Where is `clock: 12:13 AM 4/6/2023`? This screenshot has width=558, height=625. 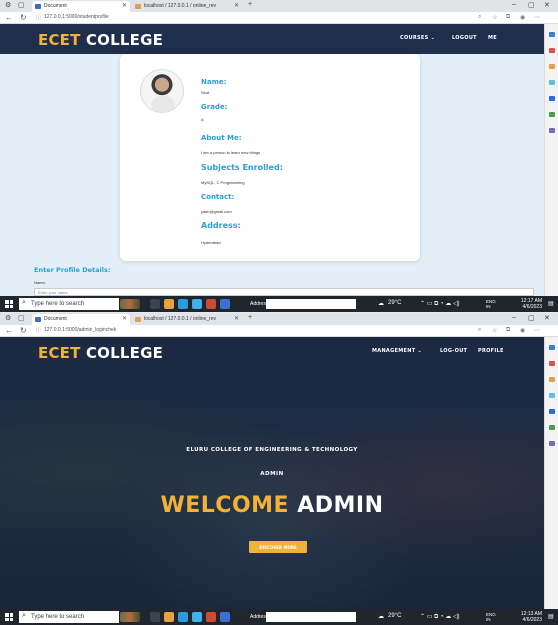
clock: 12:13 AM 4/6/2023 is located at coordinates (531, 617).